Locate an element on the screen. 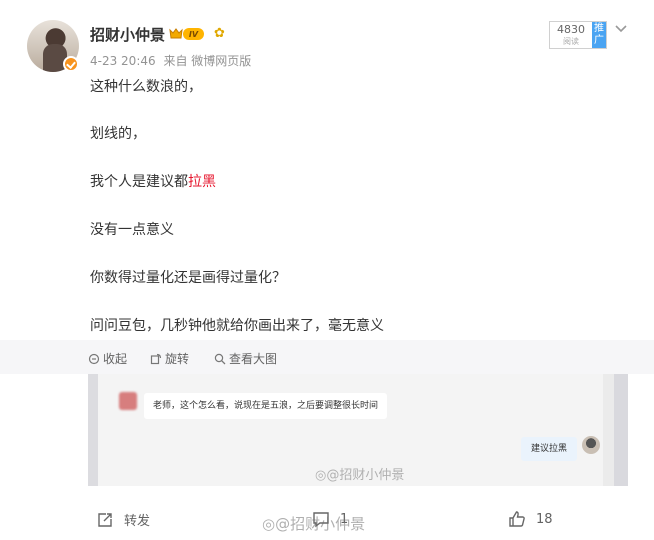 Image resolution: width=654 pixels, height=540 pixels. promote-button: 推广 is located at coordinates (599, 35).